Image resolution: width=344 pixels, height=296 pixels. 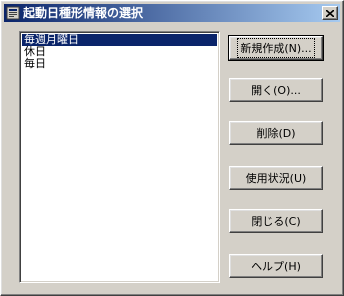 What do you see at coordinates (119, 52) in the screenshot?
I see `list-item: 休日` at bounding box center [119, 52].